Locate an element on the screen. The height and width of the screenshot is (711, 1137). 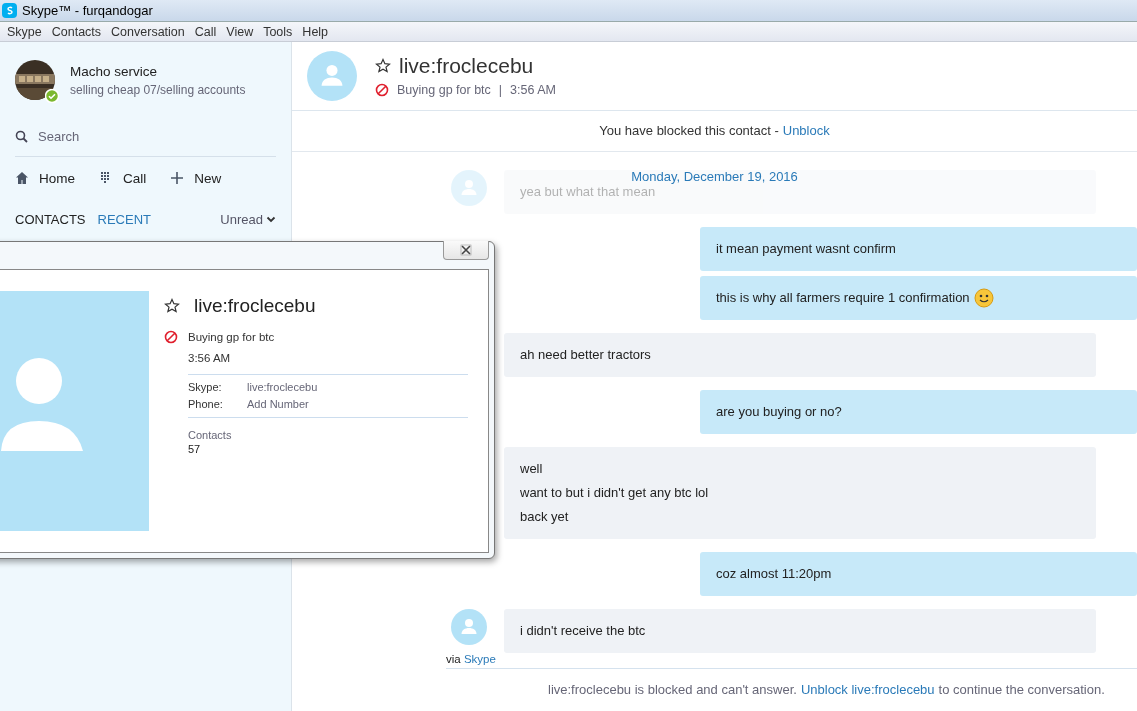
search-icon is located at coordinates (21, 136).